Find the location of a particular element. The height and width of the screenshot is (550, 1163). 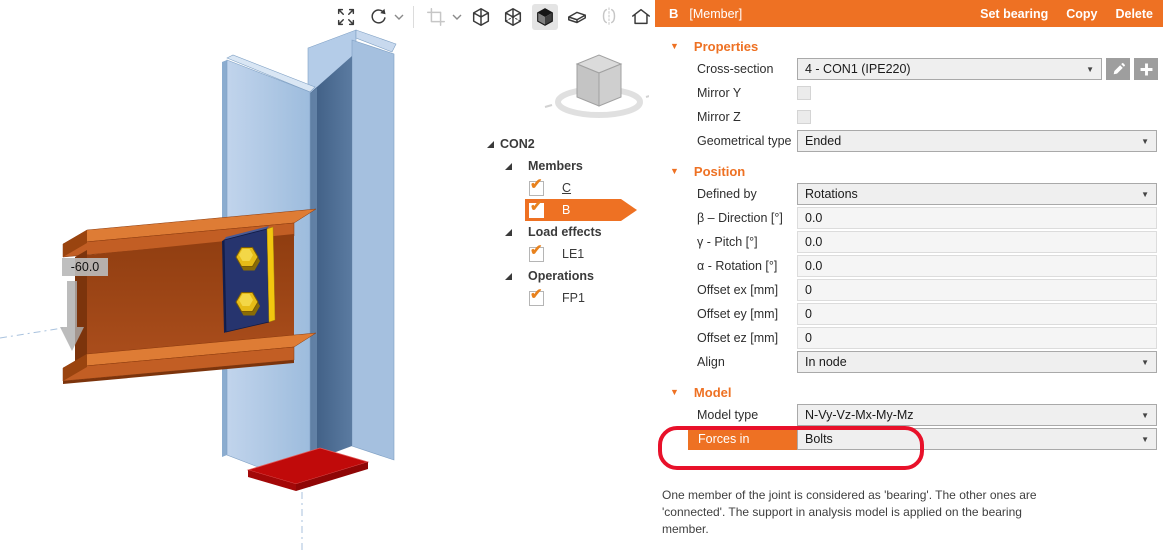

row-offset-ex-mm: Offset ex [mm] 0 is located at coordinates (909, 290).